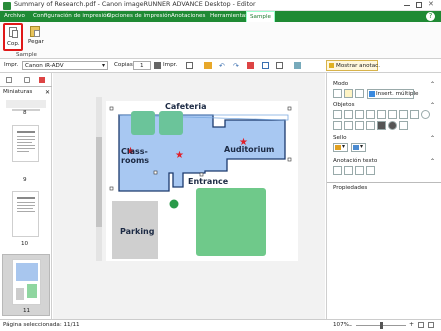 The height and width of the screenshot is (331, 441). I want to click on zoom-slider-thumb, so click(381, 325).